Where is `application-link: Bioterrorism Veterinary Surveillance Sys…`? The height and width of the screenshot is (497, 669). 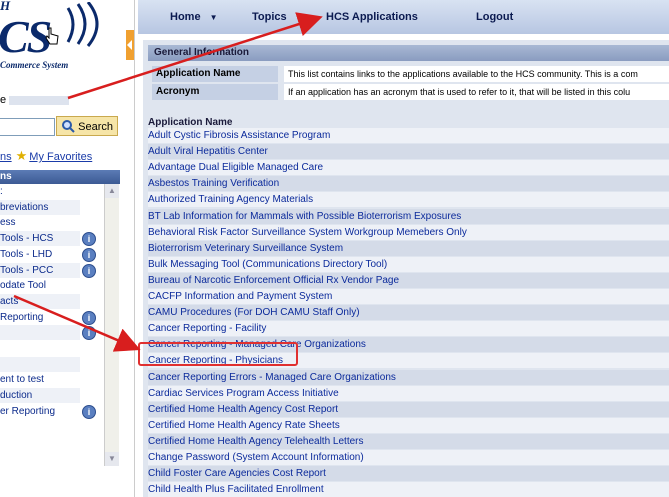 application-link: Bioterrorism Veterinary Surveillance Sys… is located at coordinates (408, 248).